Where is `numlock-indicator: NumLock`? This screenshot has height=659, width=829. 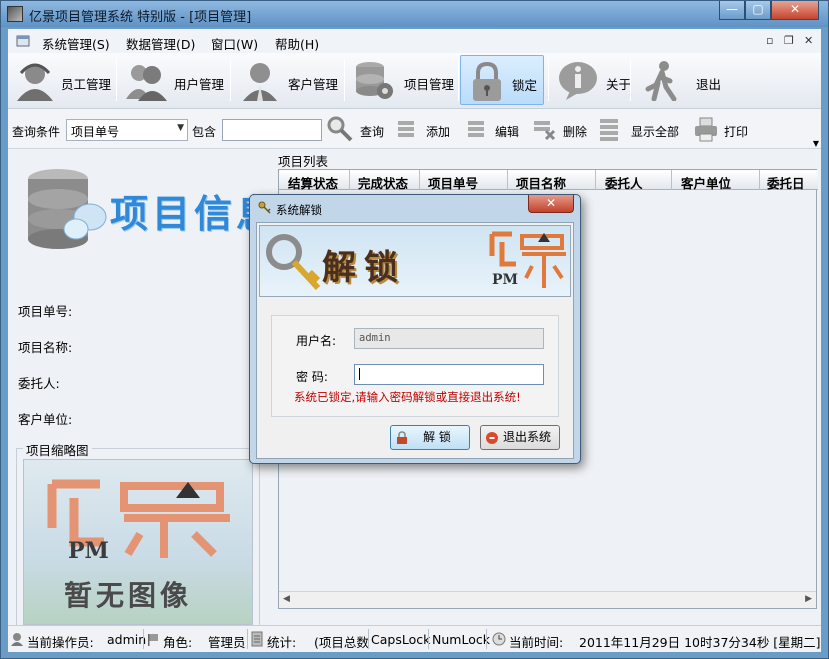 numlock-indicator: NumLock is located at coordinates (461, 639).